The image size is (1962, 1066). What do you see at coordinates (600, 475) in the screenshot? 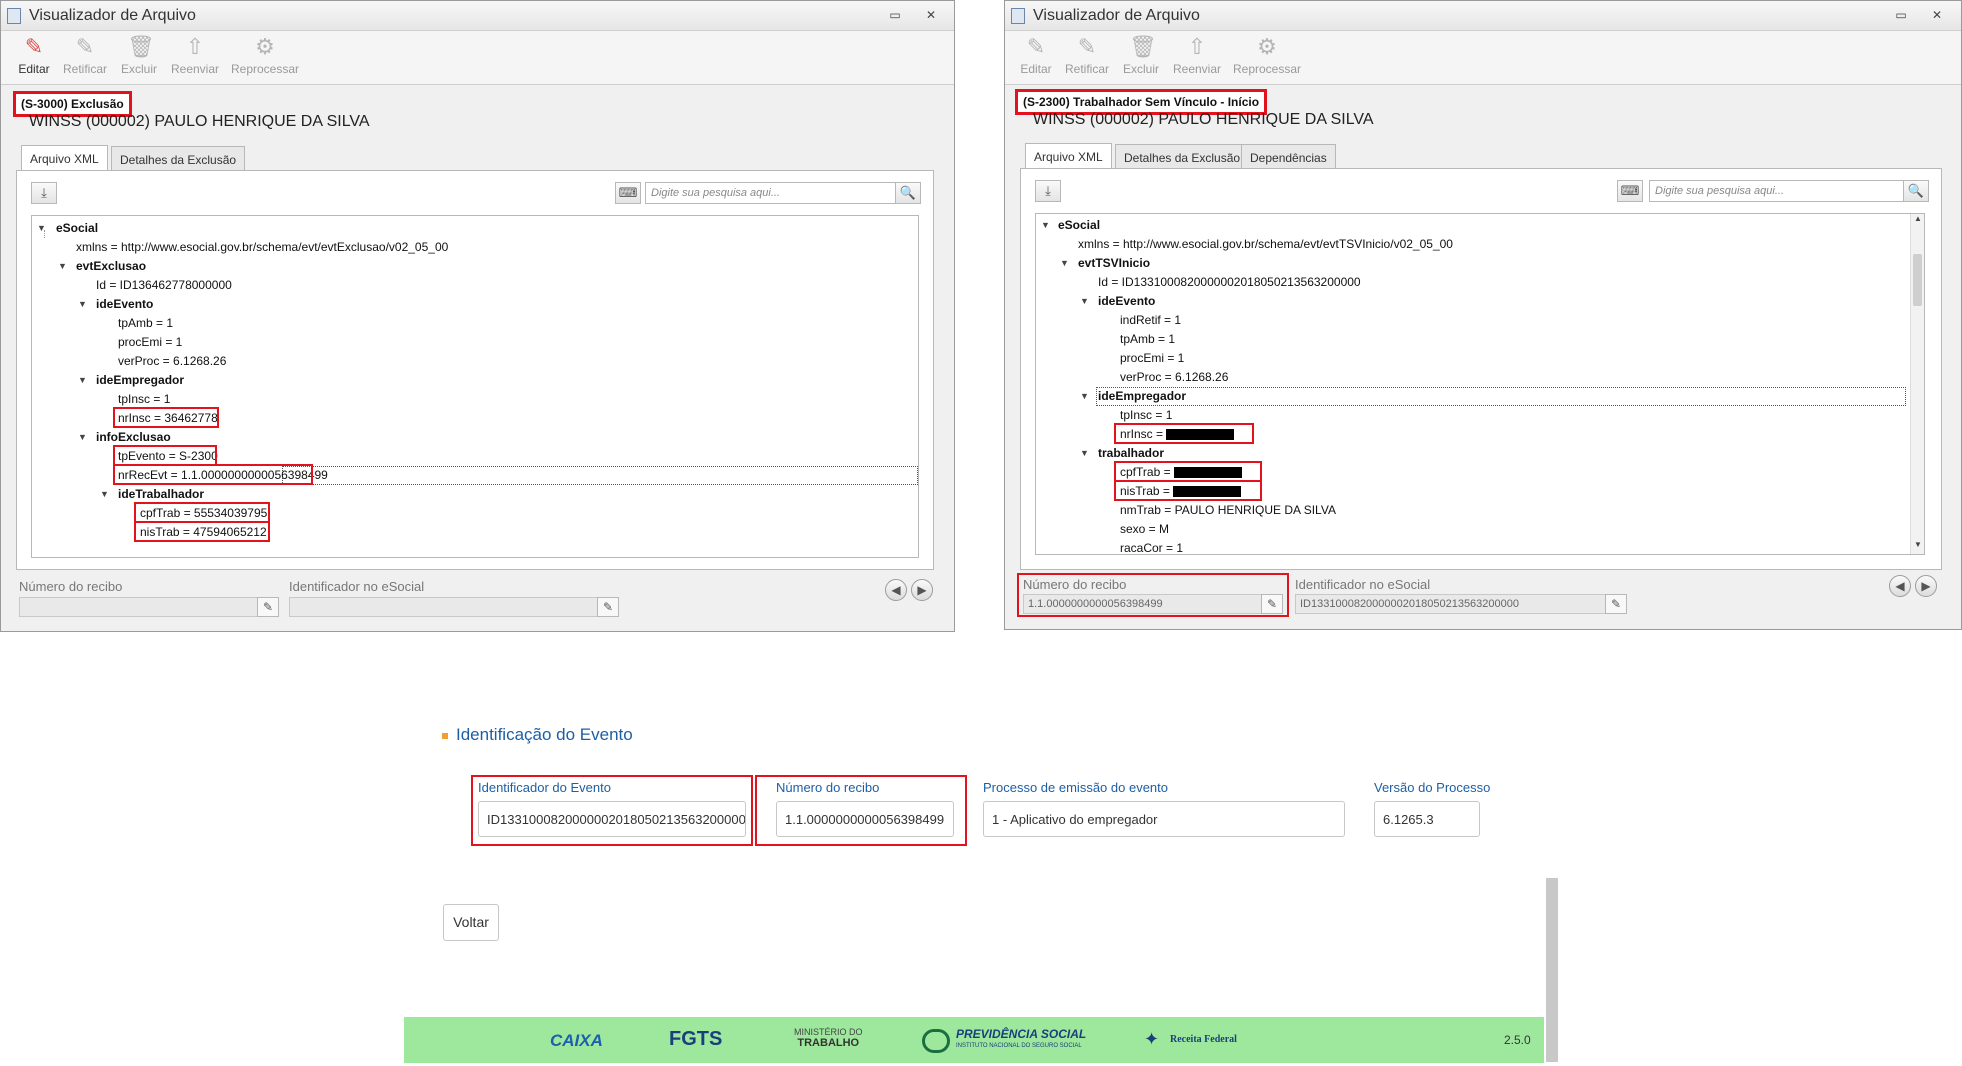
I see `selected-row` at bounding box center [600, 475].